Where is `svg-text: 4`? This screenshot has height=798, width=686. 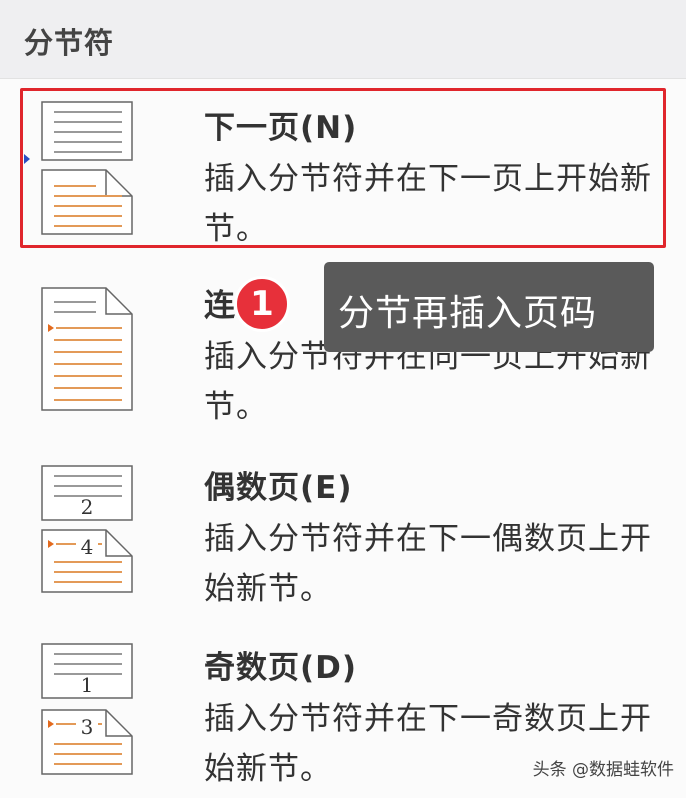
svg-text: 4 is located at coordinates (87, 547).